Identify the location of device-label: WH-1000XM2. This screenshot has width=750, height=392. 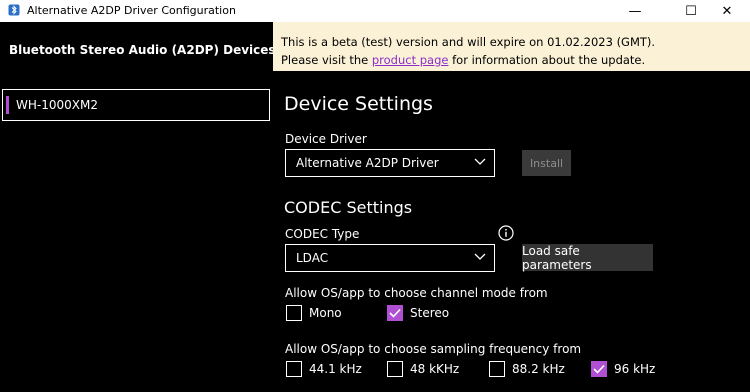
(57, 105).